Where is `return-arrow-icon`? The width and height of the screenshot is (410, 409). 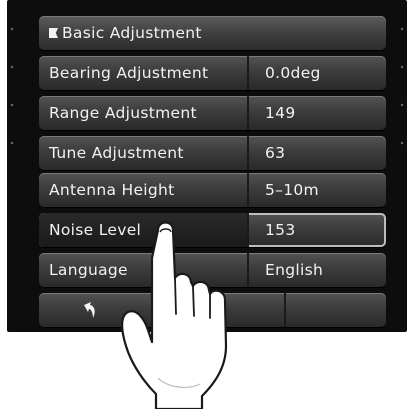 return-arrow-icon is located at coordinates (89, 310).